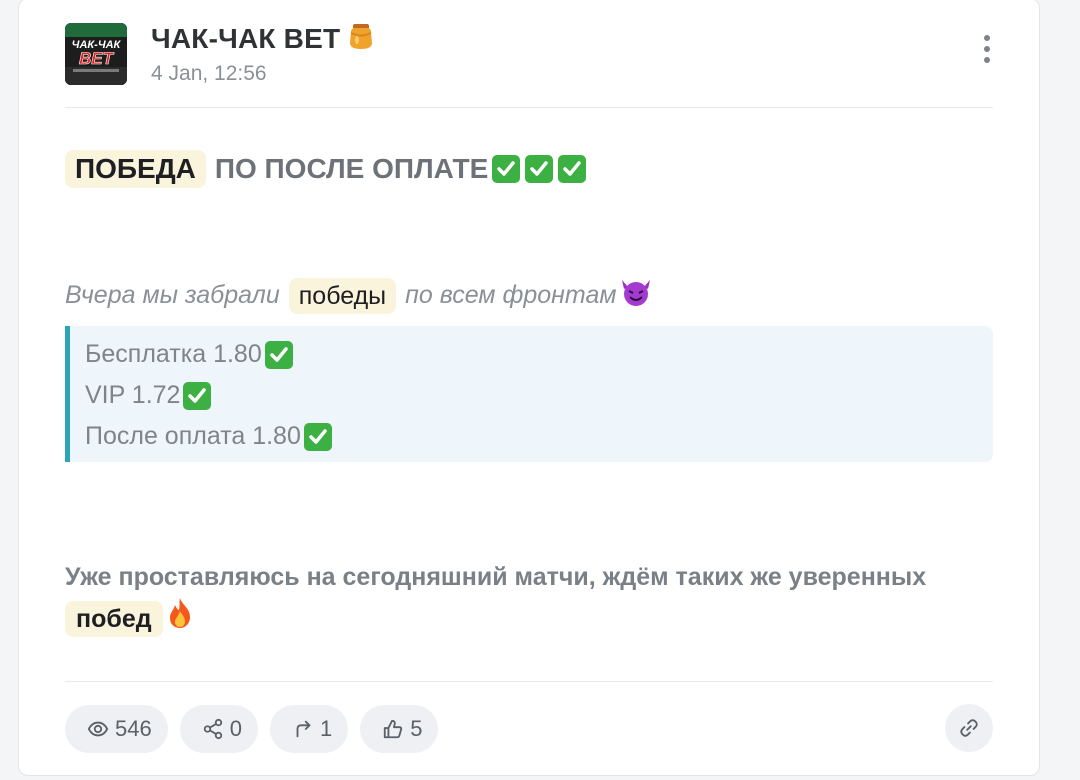  I want to click on shares-count: 0, so click(235, 728).